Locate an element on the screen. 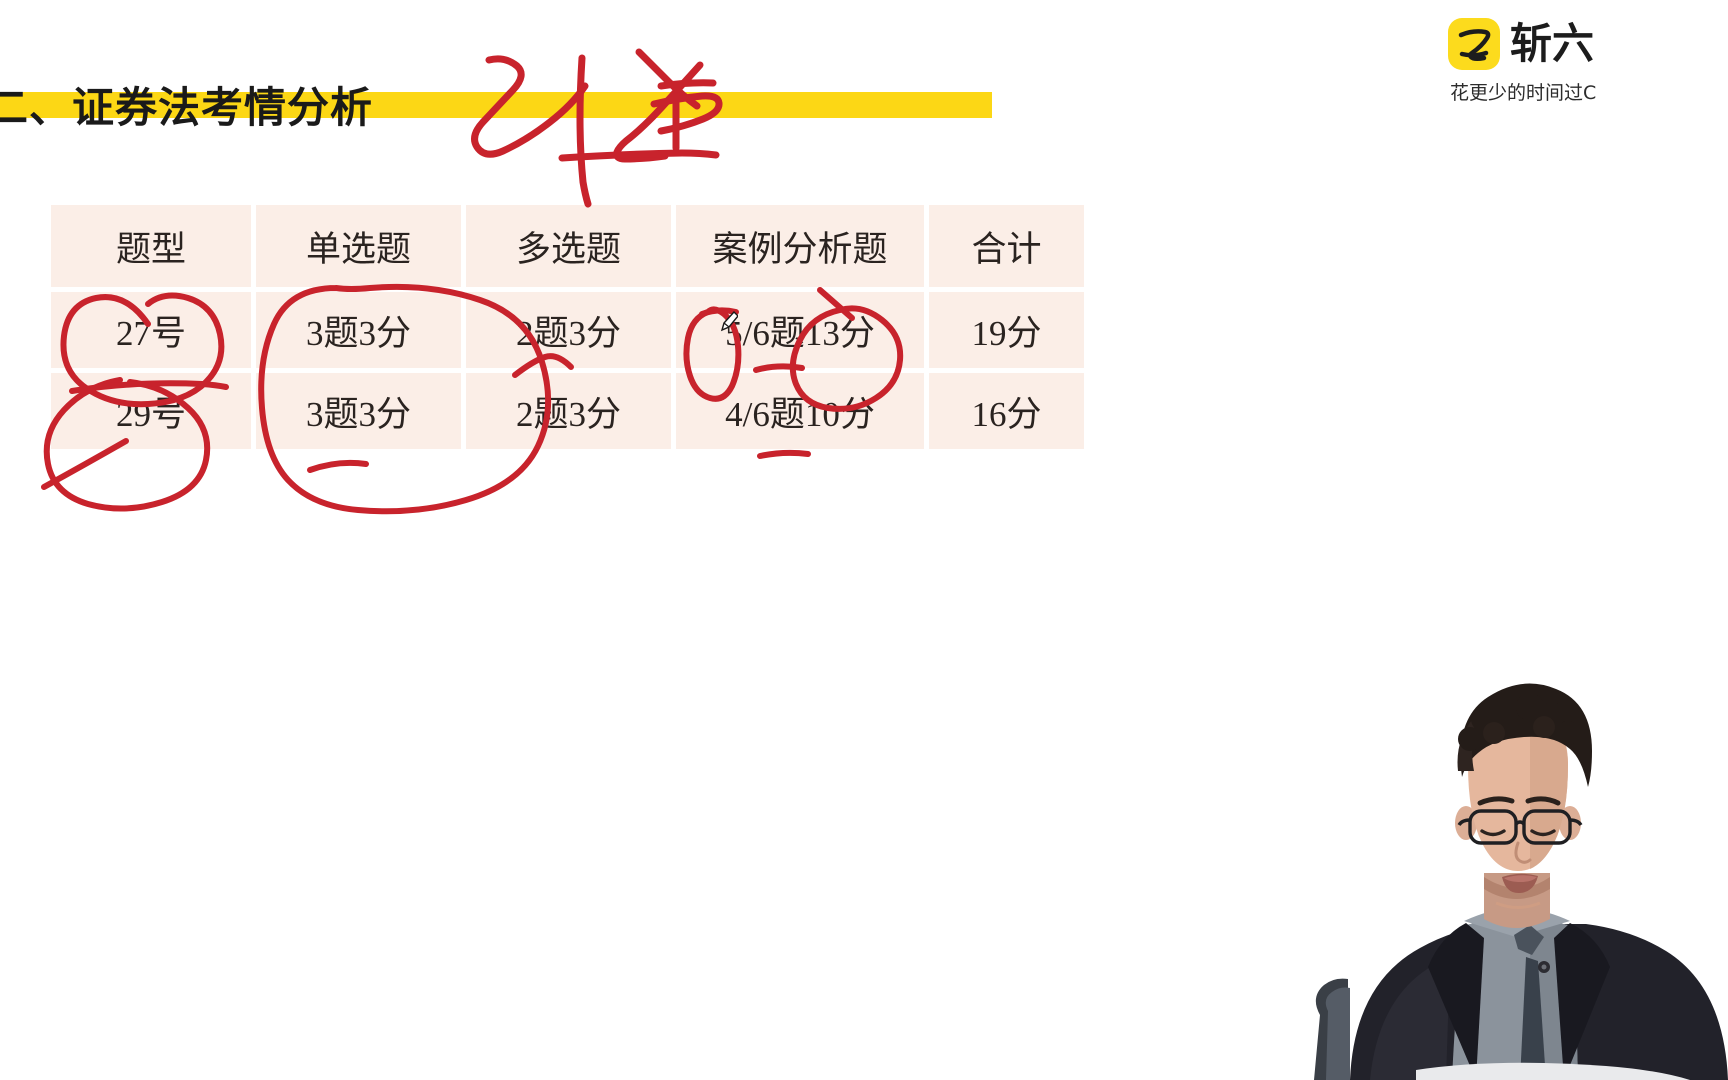 The width and height of the screenshot is (1728, 1080). cell-multi-row1: 2题3分 is located at coordinates (568, 330).